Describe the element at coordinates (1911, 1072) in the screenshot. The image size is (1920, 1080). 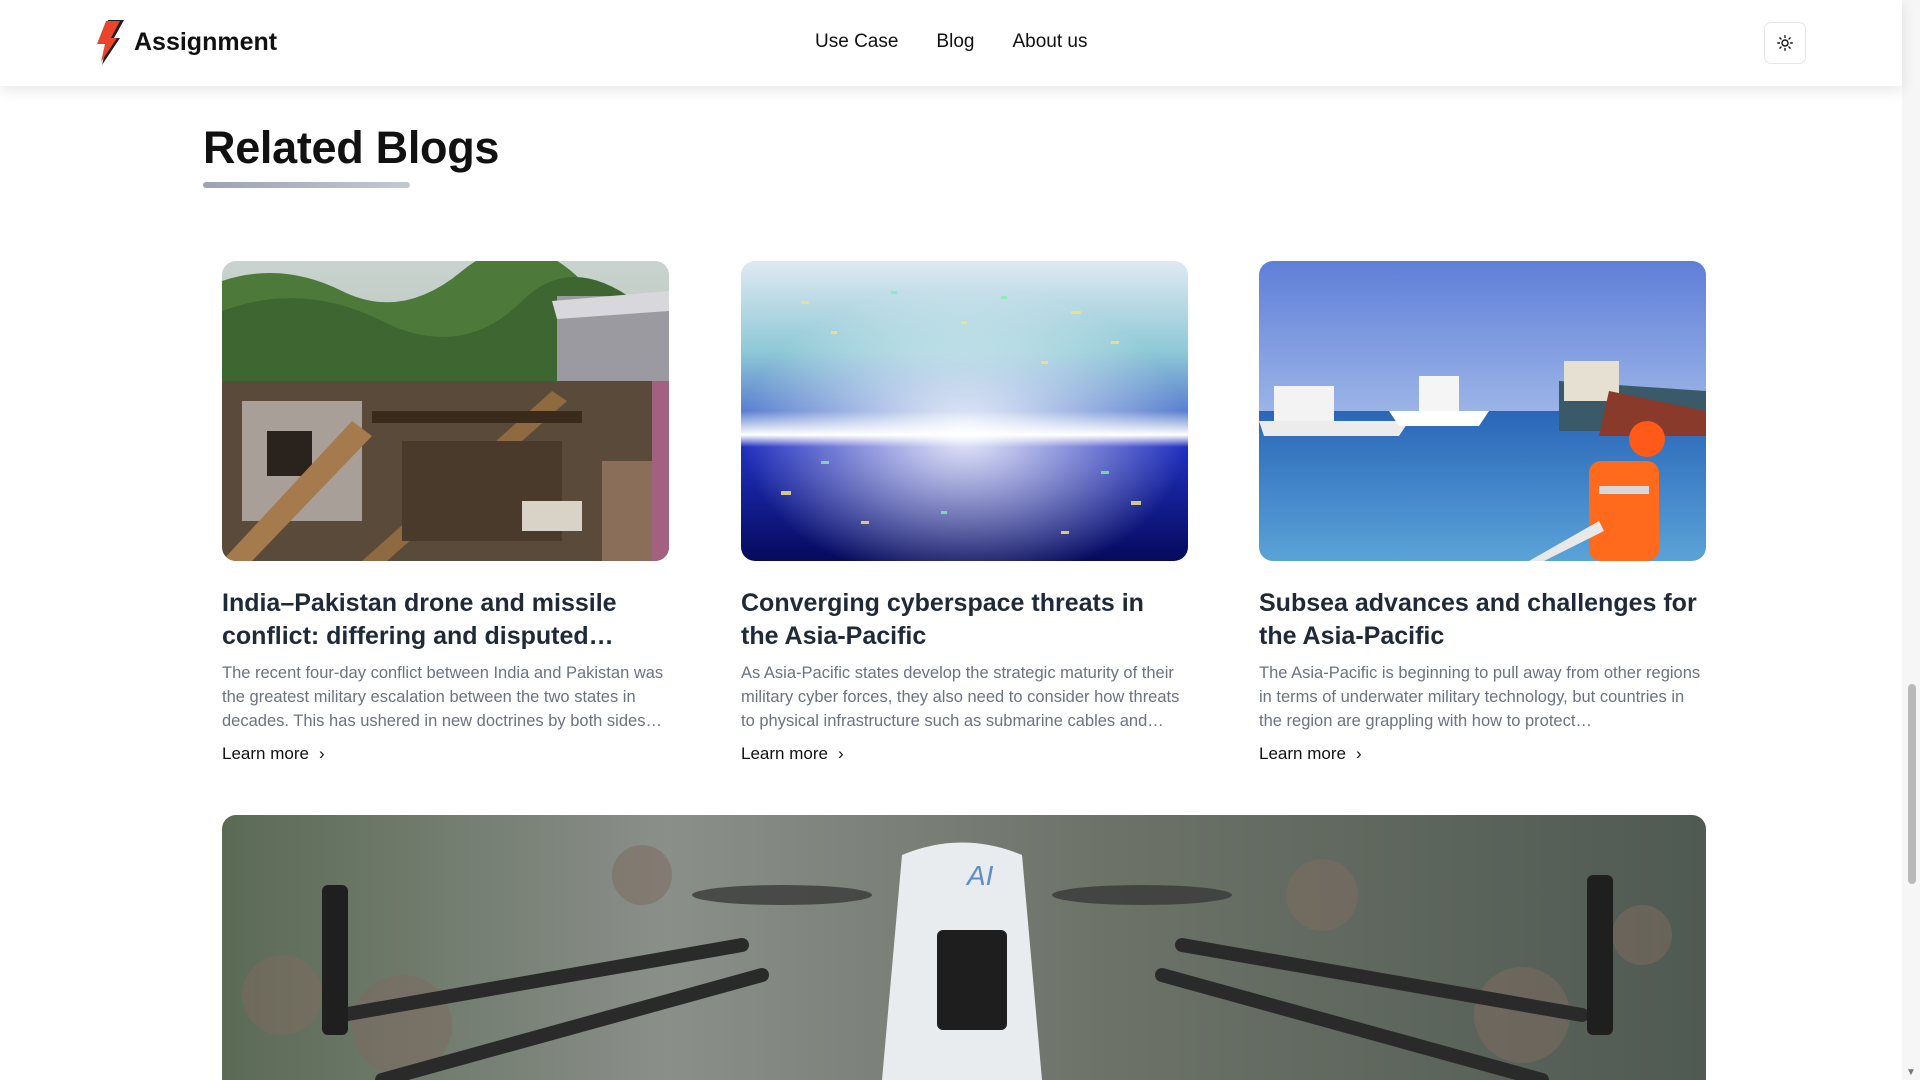
I see `scroll-down-arrow-icon: ▼` at that location.